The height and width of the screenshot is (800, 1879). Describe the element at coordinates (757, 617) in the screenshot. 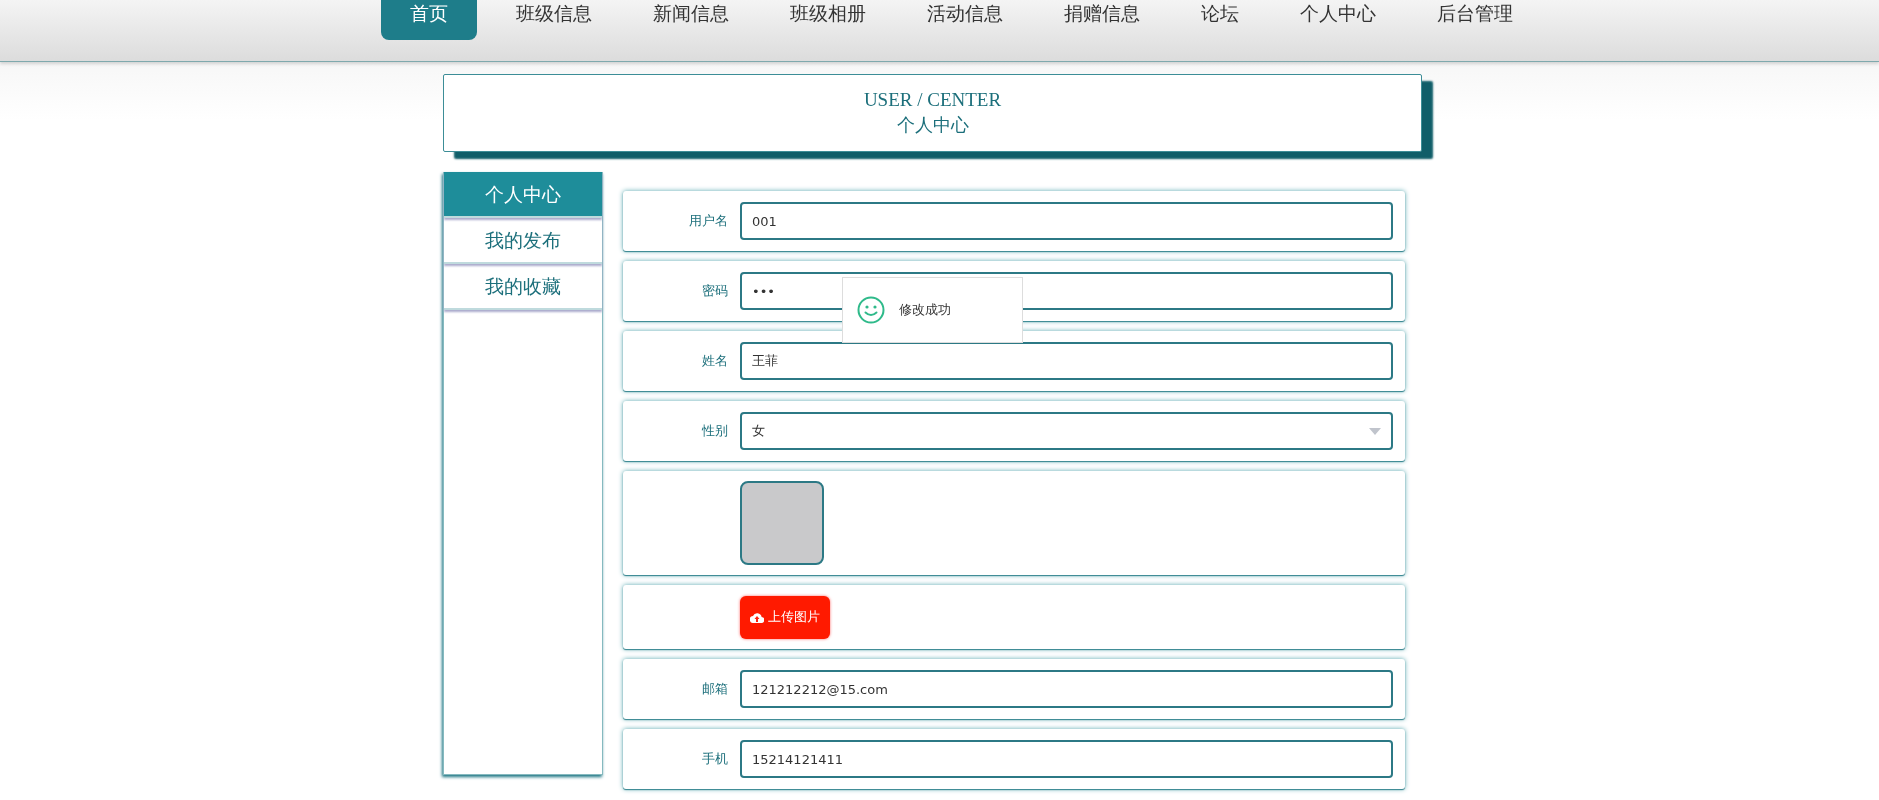

I see `cloud-upload-icon` at that location.